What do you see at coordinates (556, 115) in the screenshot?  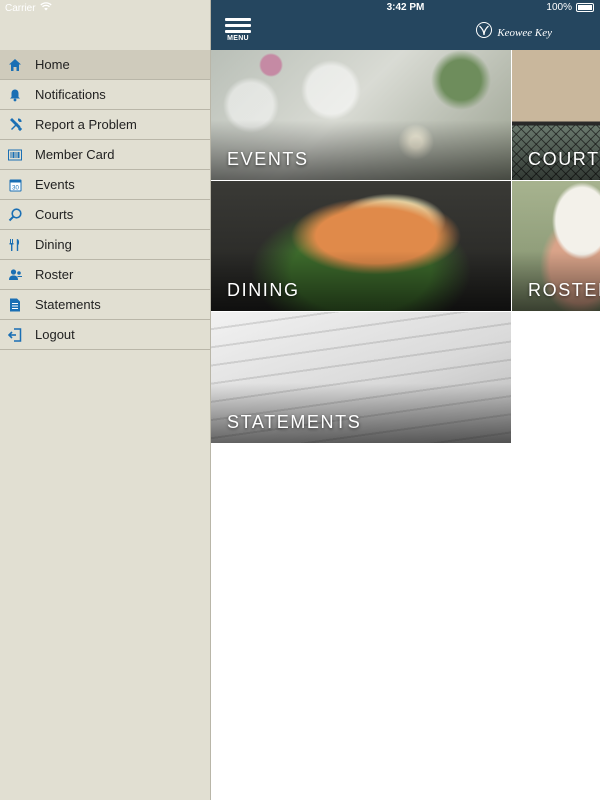 I see `tile-courts: COURTS` at bounding box center [556, 115].